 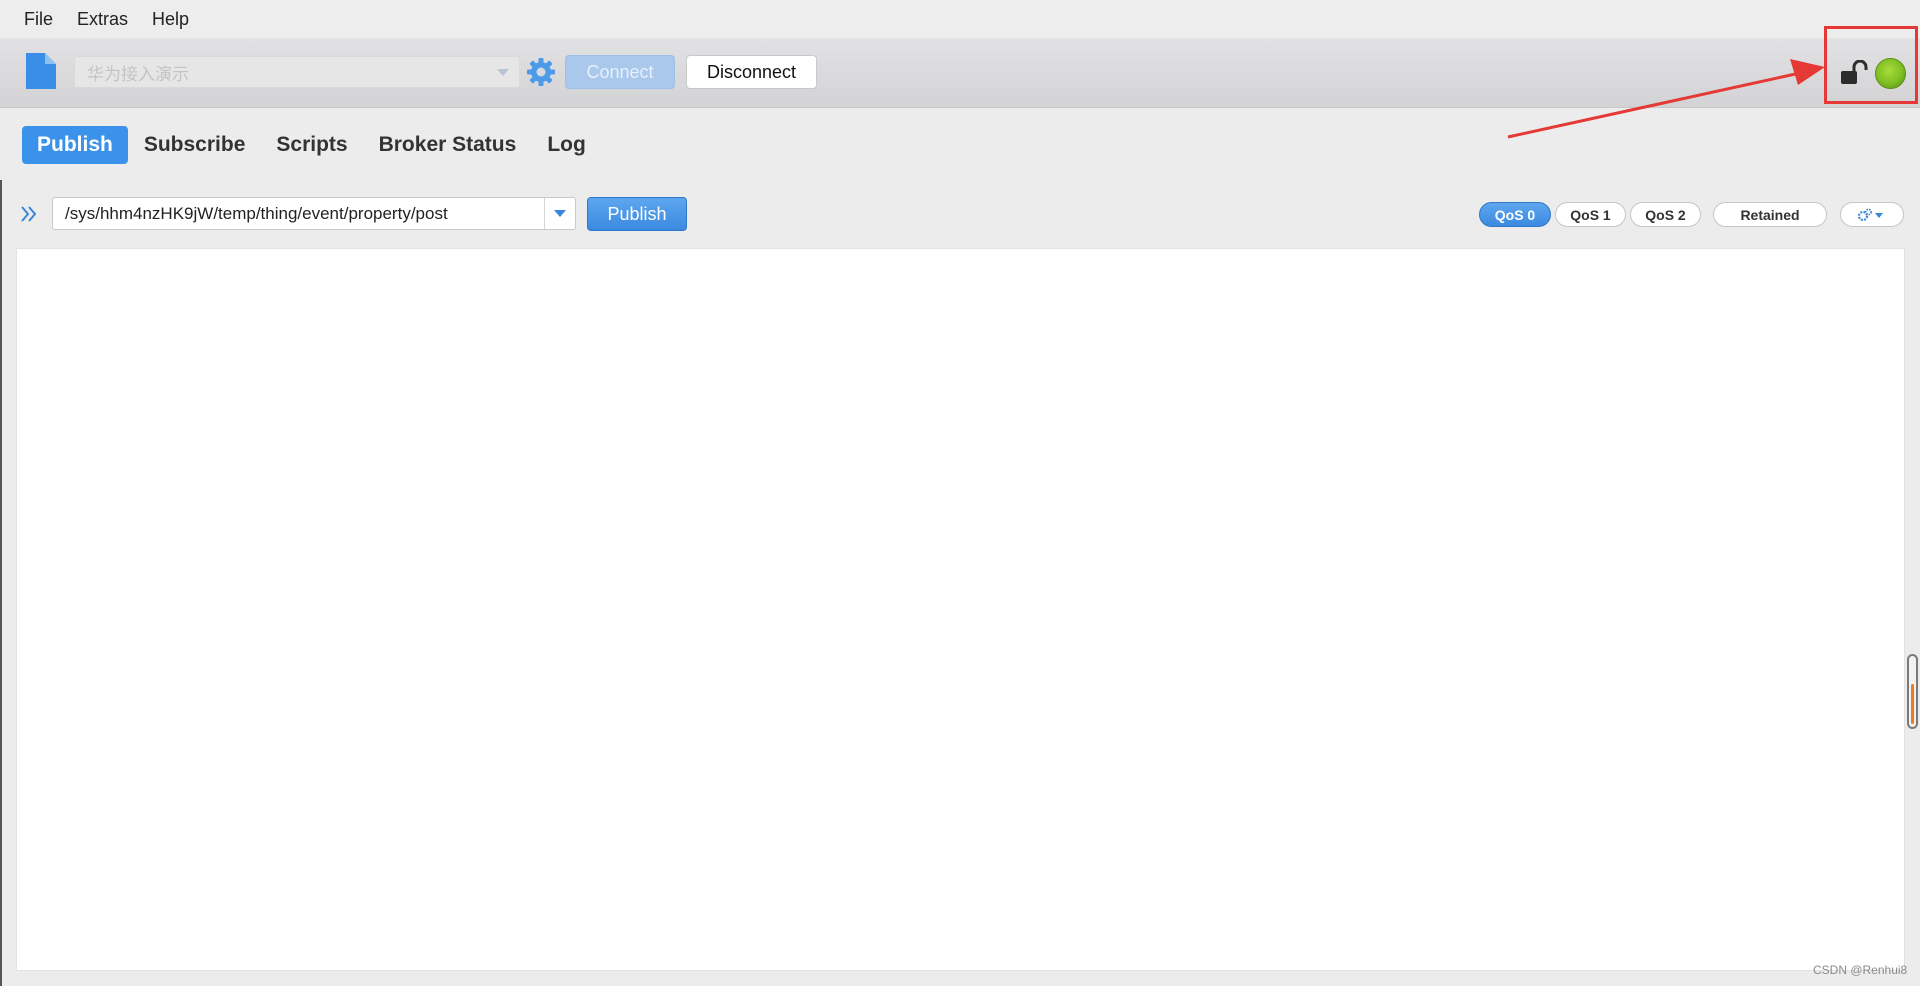 I want to click on window-edge, so click(x=1, y=583).